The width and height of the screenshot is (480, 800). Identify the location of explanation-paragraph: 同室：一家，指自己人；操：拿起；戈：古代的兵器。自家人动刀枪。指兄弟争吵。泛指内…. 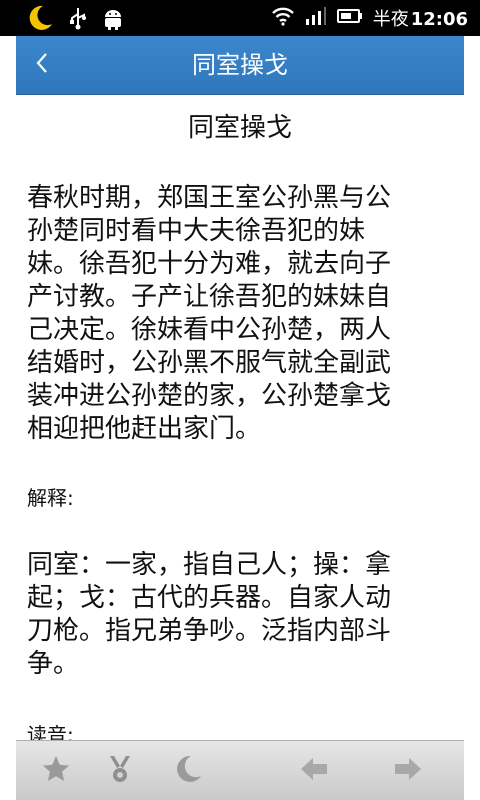
(209, 614).